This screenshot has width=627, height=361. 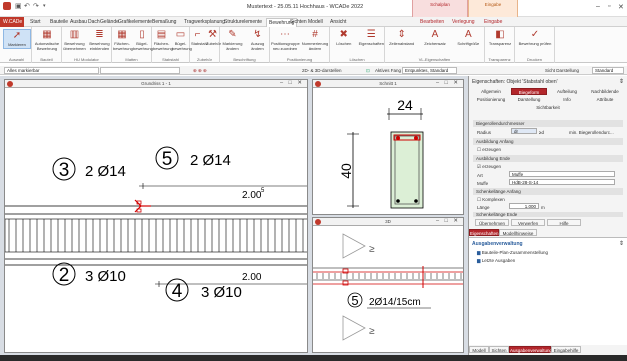 What do you see at coordinates (94, 22) in the screenshot?
I see `ribbon-tab: Dach` at bounding box center [94, 22].